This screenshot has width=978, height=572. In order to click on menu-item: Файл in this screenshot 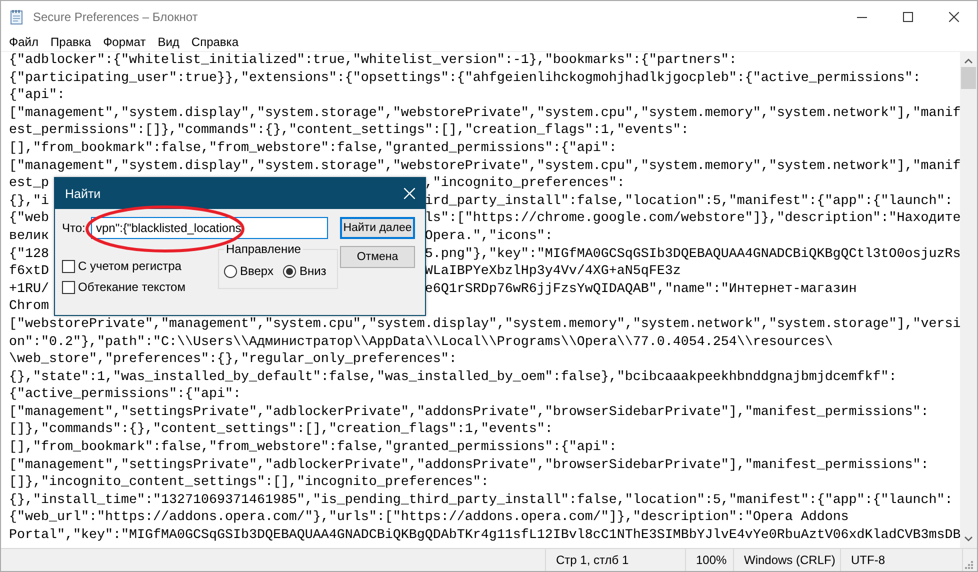, I will do `click(24, 42)`.